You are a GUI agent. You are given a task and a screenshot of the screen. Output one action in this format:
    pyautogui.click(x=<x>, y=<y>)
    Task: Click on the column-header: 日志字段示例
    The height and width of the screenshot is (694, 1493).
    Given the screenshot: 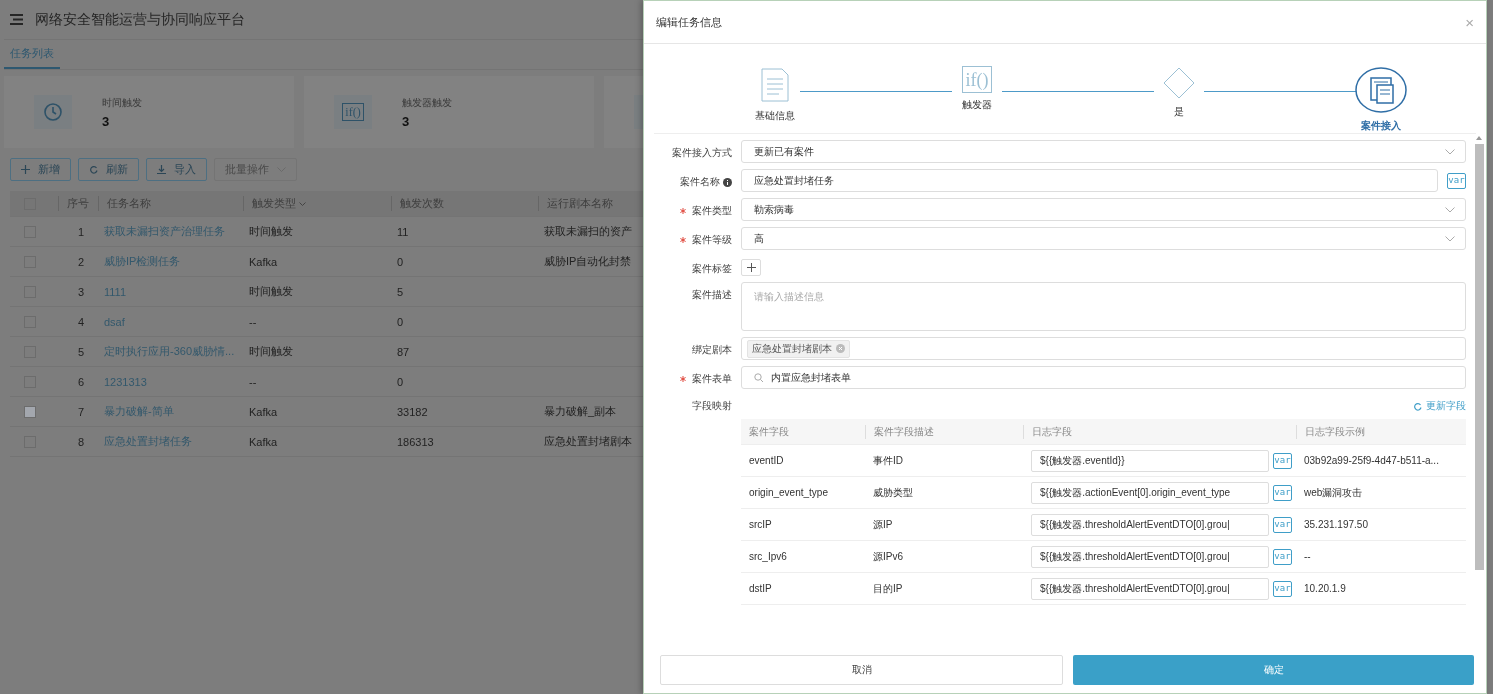 What is the action you would take?
    pyautogui.click(x=1376, y=431)
    